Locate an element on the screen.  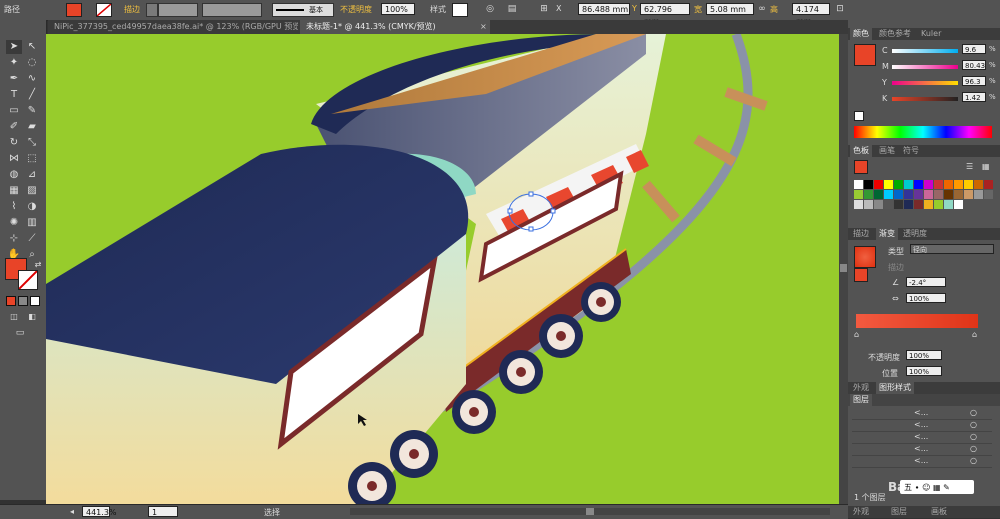
channel-m-slider is located at coordinates (925, 67).